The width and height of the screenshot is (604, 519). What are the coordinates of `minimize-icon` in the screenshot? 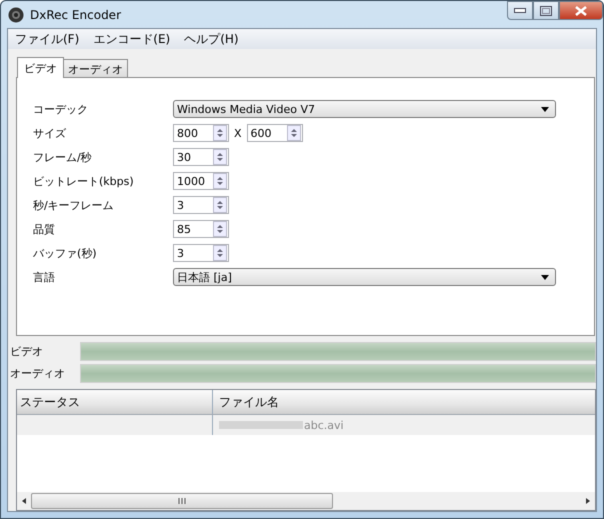 It's located at (520, 11).